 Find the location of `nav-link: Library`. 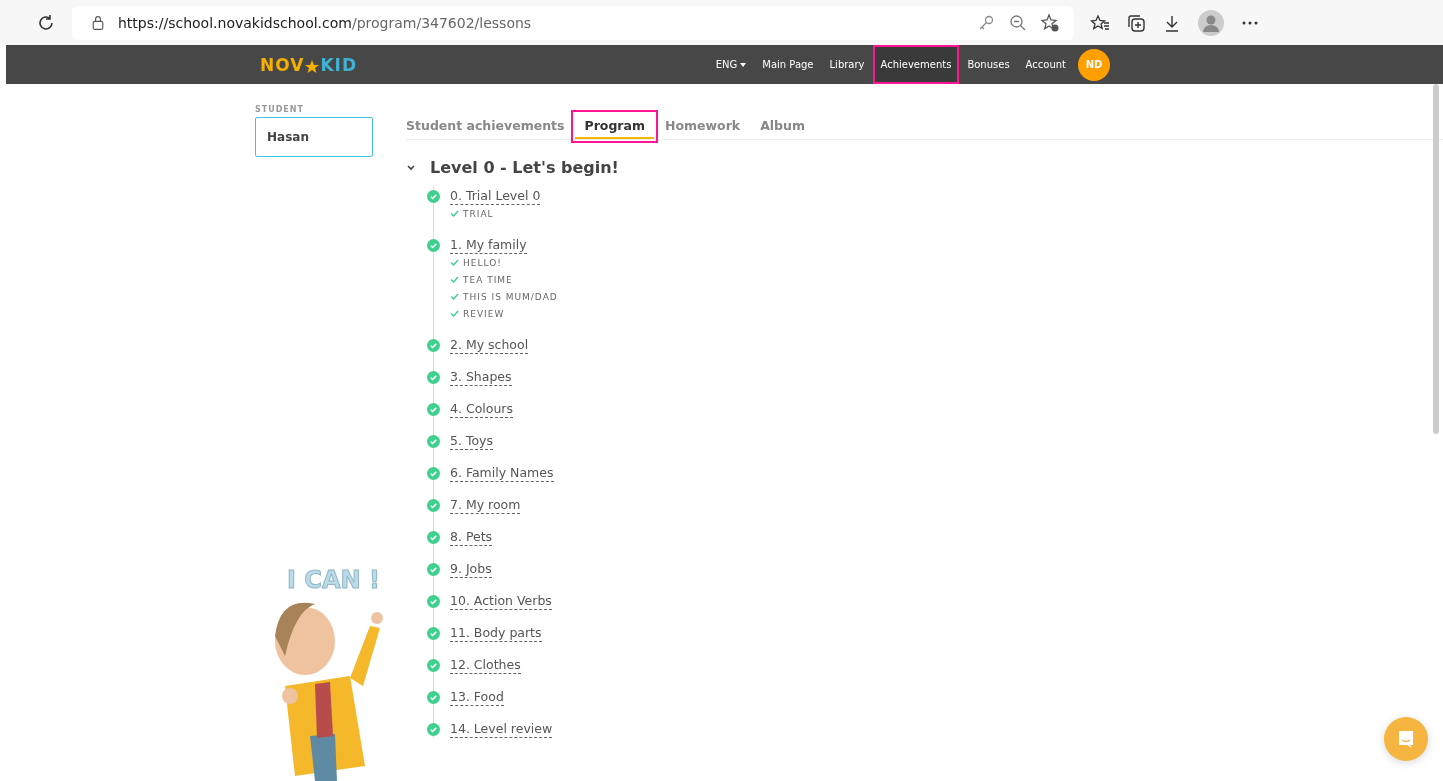

nav-link: Library is located at coordinates (847, 64).